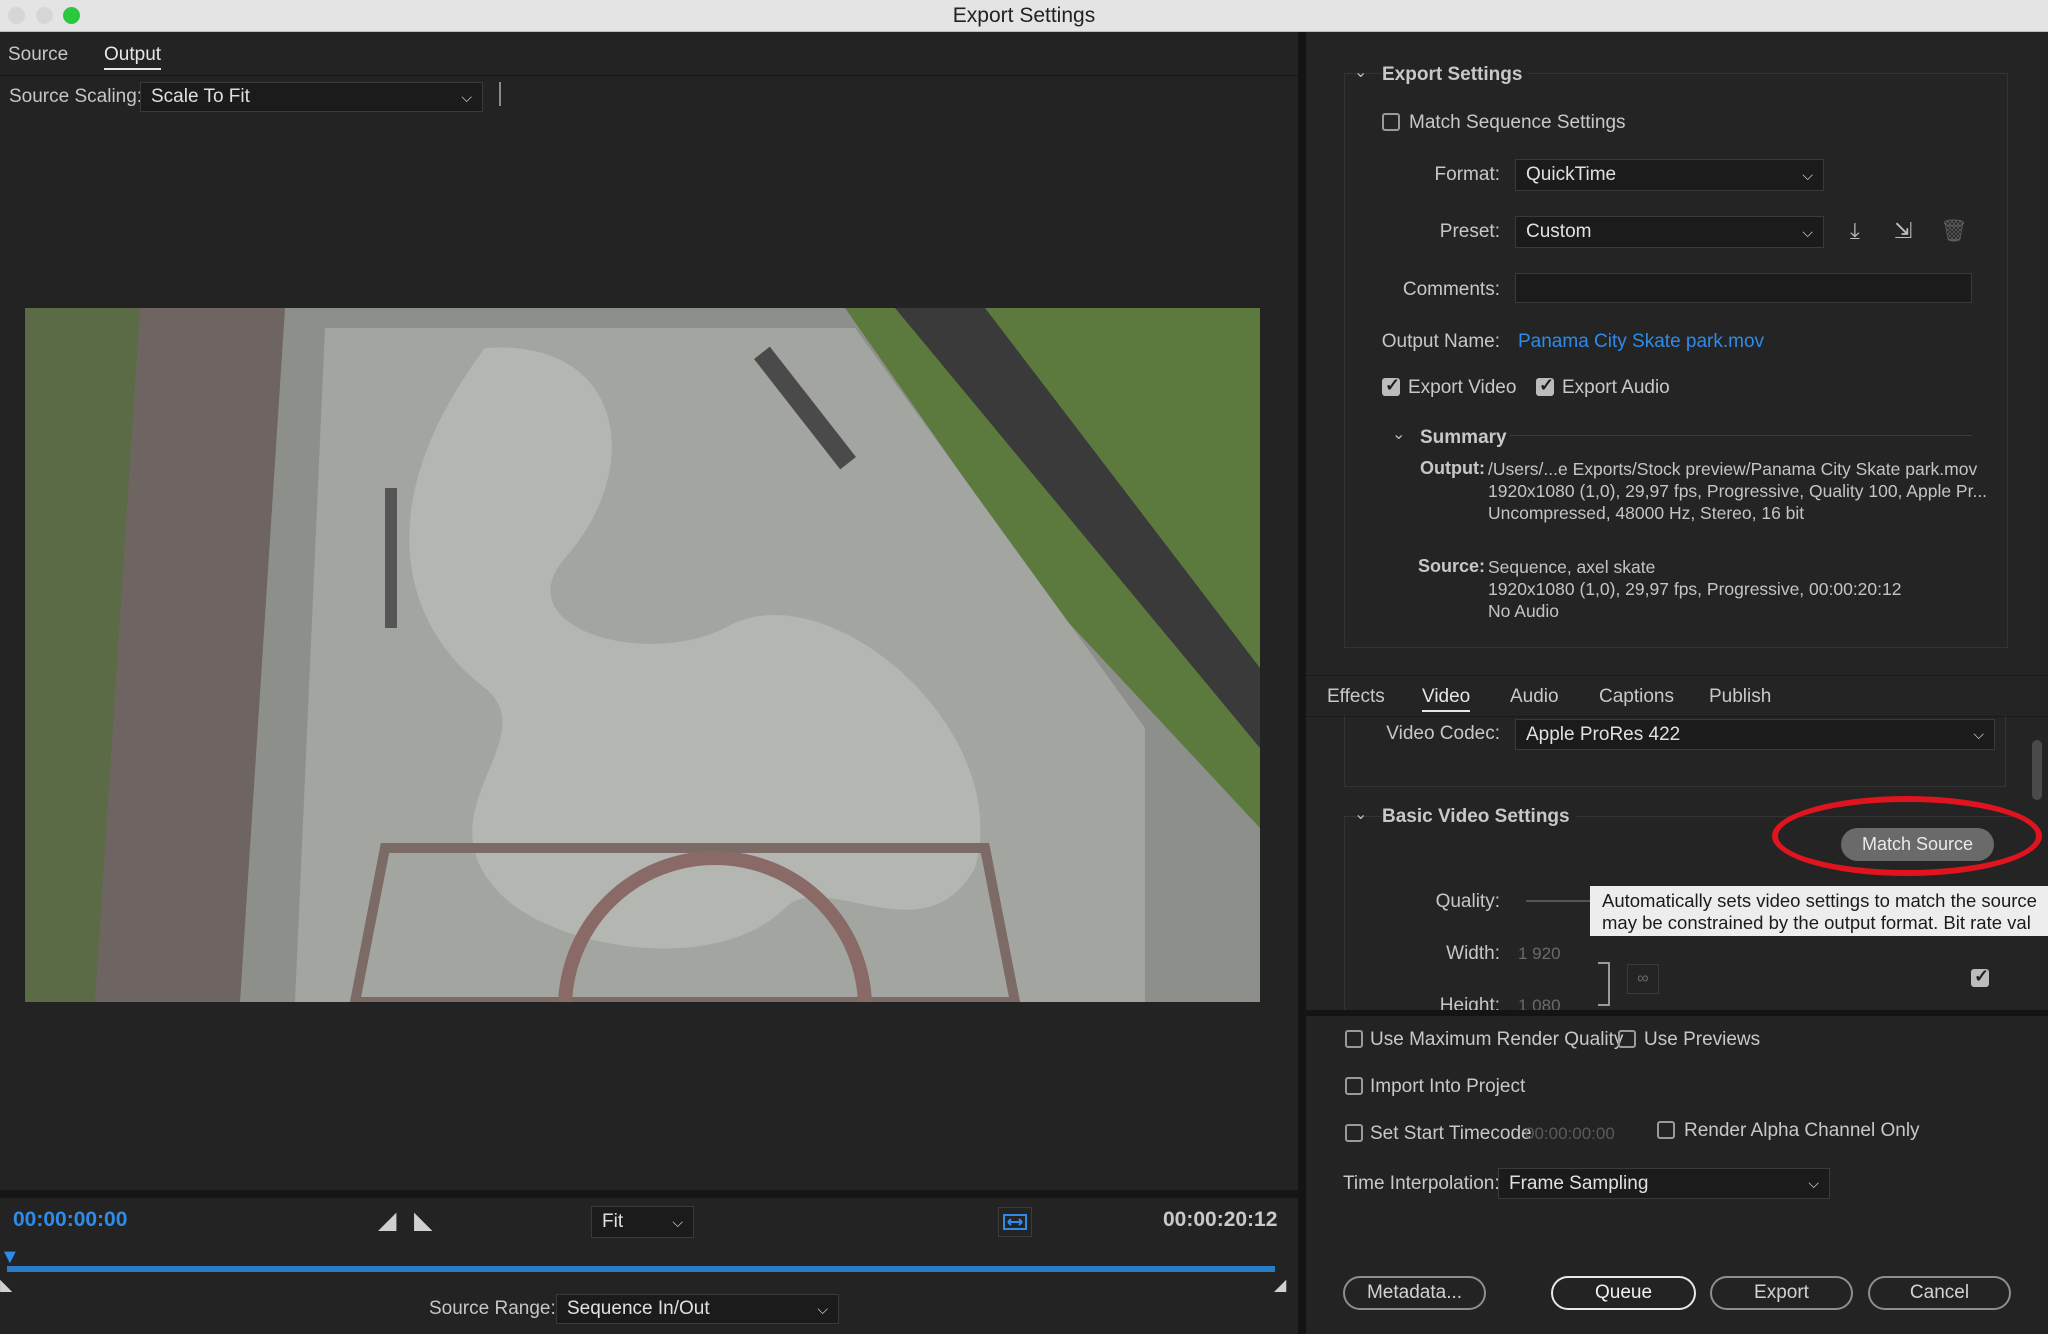 This screenshot has height=1334, width=2048. Describe the element at coordinates (1467, 901) in the screenshot. I see `quality-label: Quality:` at that location.